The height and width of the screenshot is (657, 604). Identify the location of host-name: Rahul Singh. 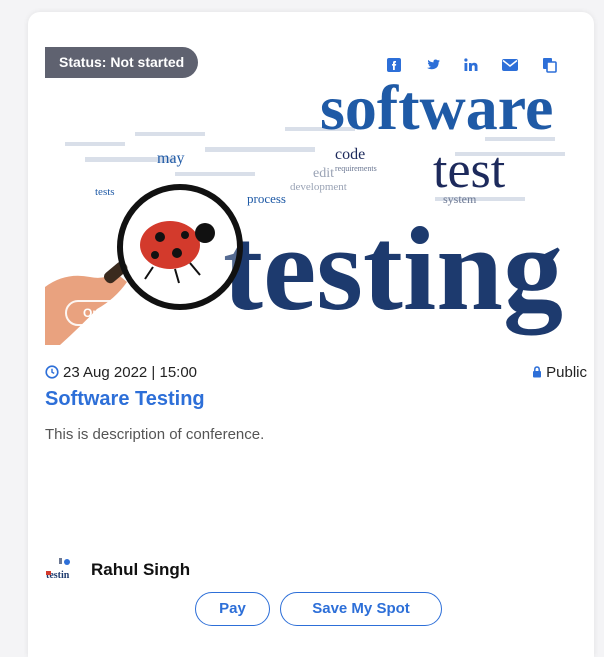
(140, 570).